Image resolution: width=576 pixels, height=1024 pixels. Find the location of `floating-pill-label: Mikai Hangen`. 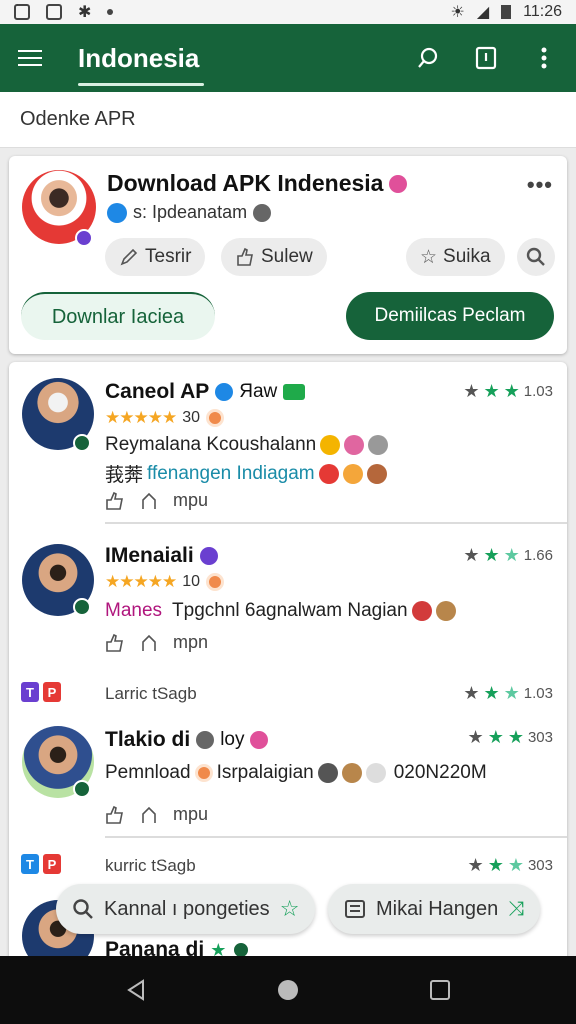

floating-pill-label: Mikai Hangen is located at coordinates (437, 908).